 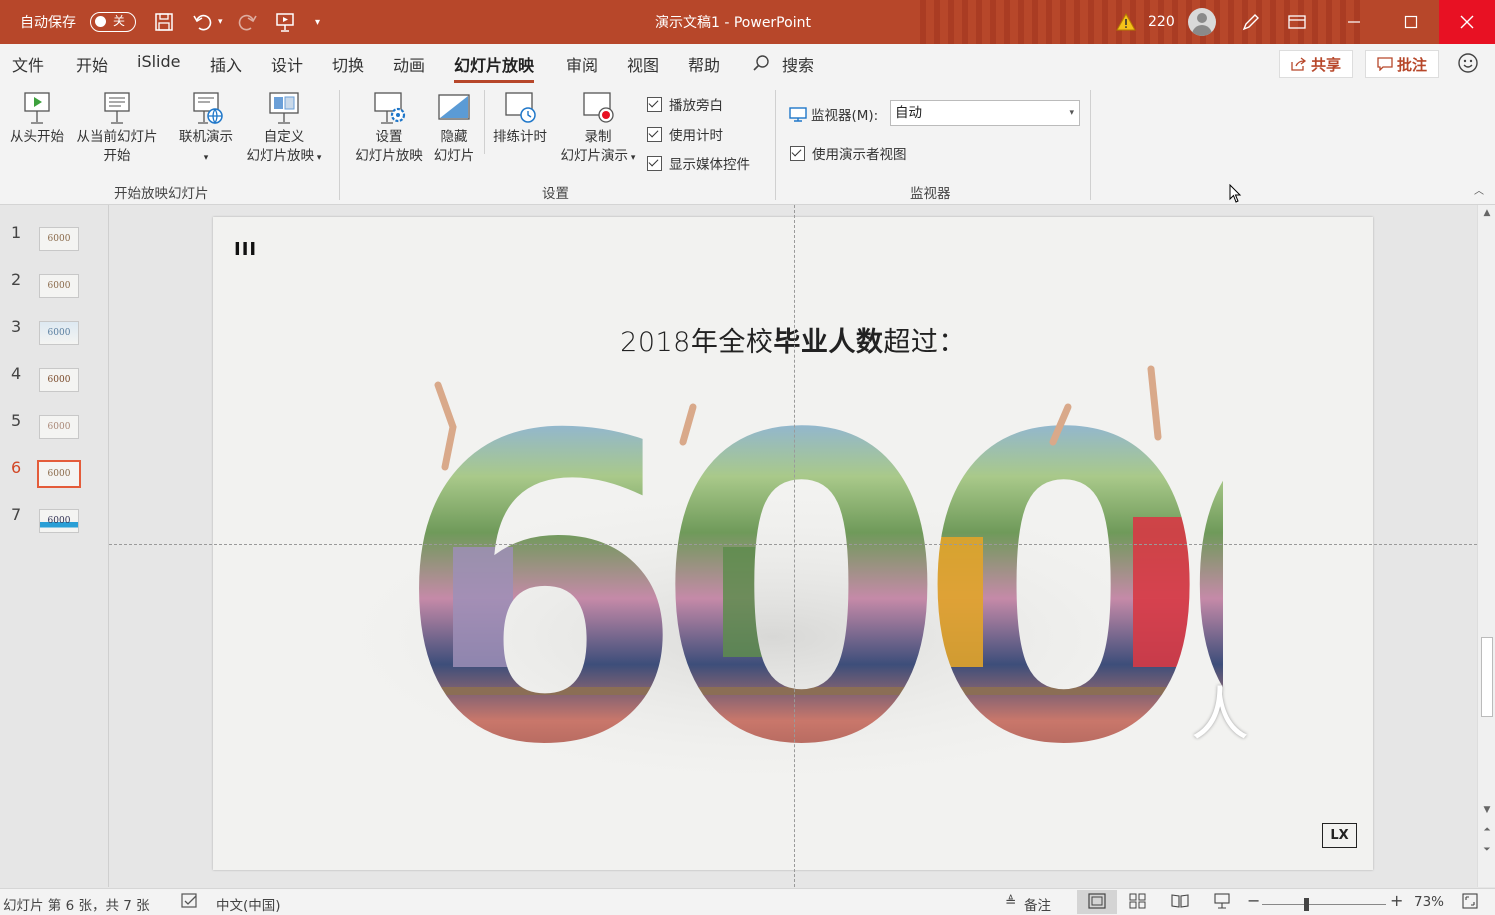 I want to click on notes-button: 备注, so click(x=1037, y=904).